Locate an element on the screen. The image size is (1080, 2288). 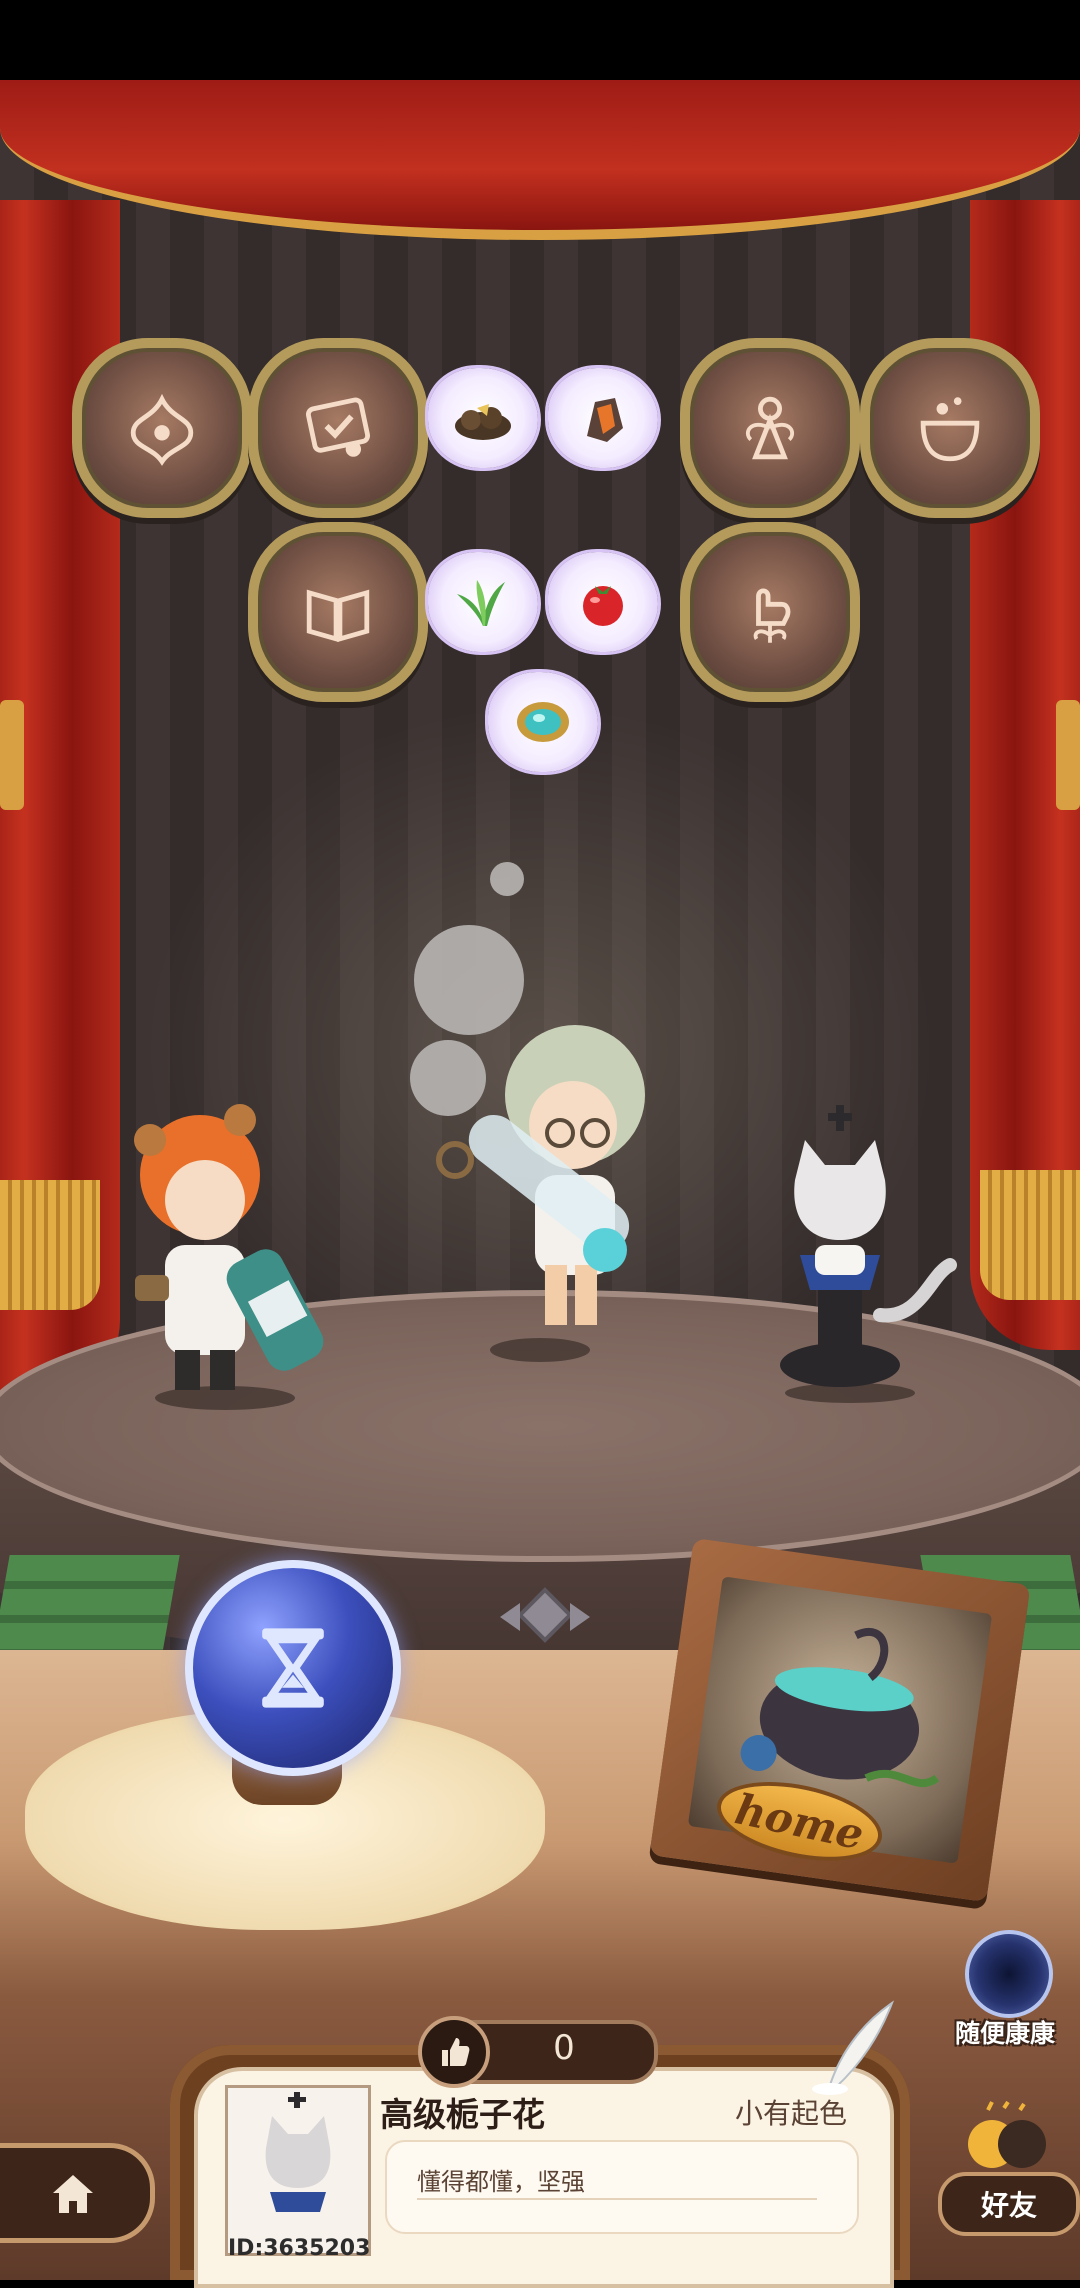
fairy-icon is located at coordinates (770, 428).